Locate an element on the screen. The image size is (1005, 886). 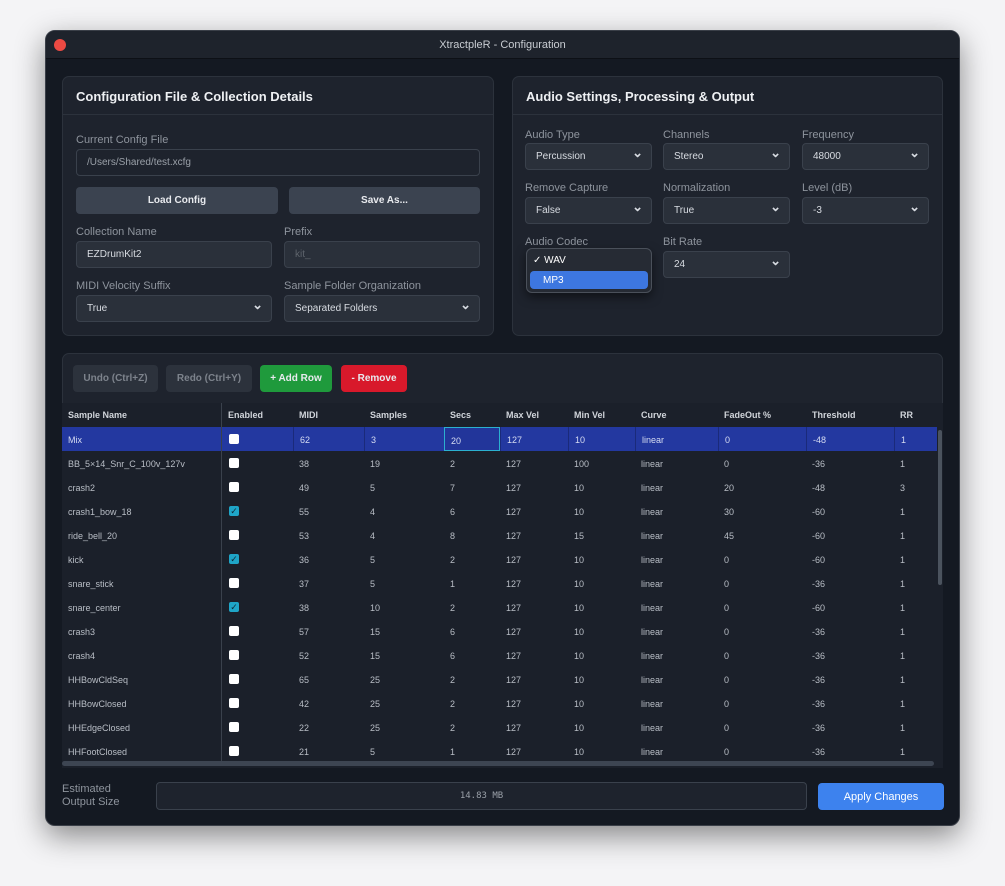
table-cell: 37 is located at coordinates (328, 583).